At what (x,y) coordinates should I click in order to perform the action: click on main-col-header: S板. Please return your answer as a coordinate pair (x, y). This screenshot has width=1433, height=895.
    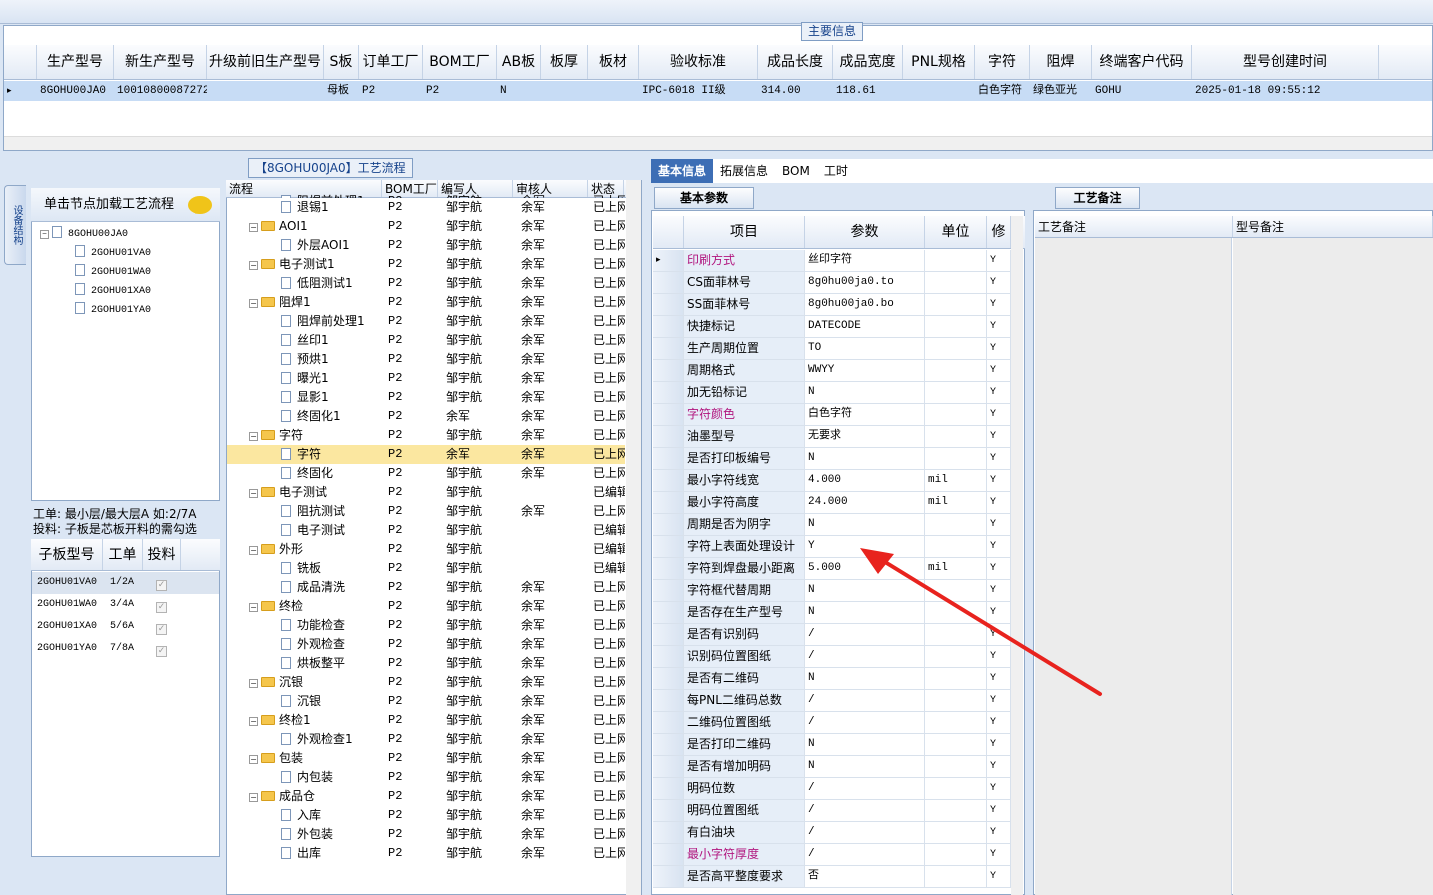
    Looking at the image, I should click on (341, 62).